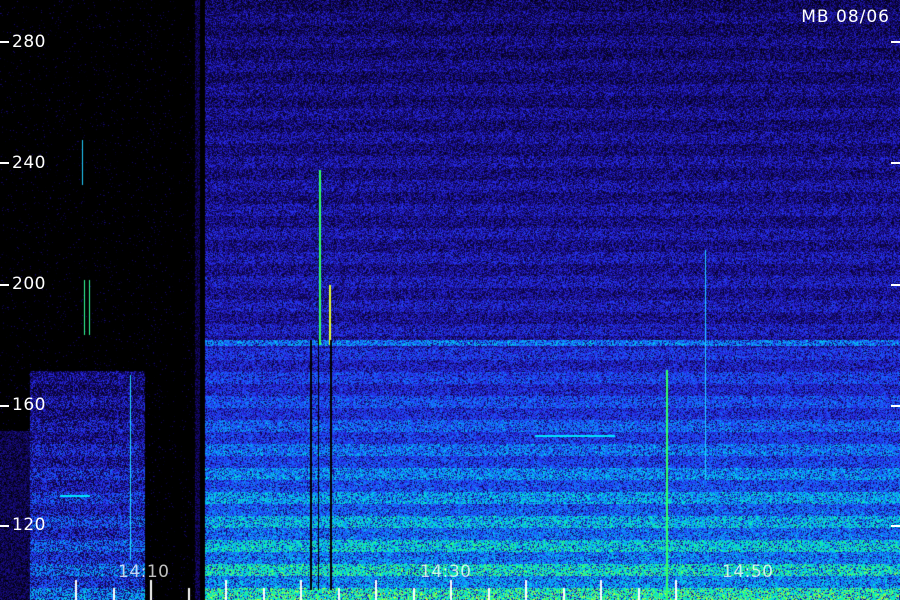  I want to click on y-tick-160-left, so click(4, 406).